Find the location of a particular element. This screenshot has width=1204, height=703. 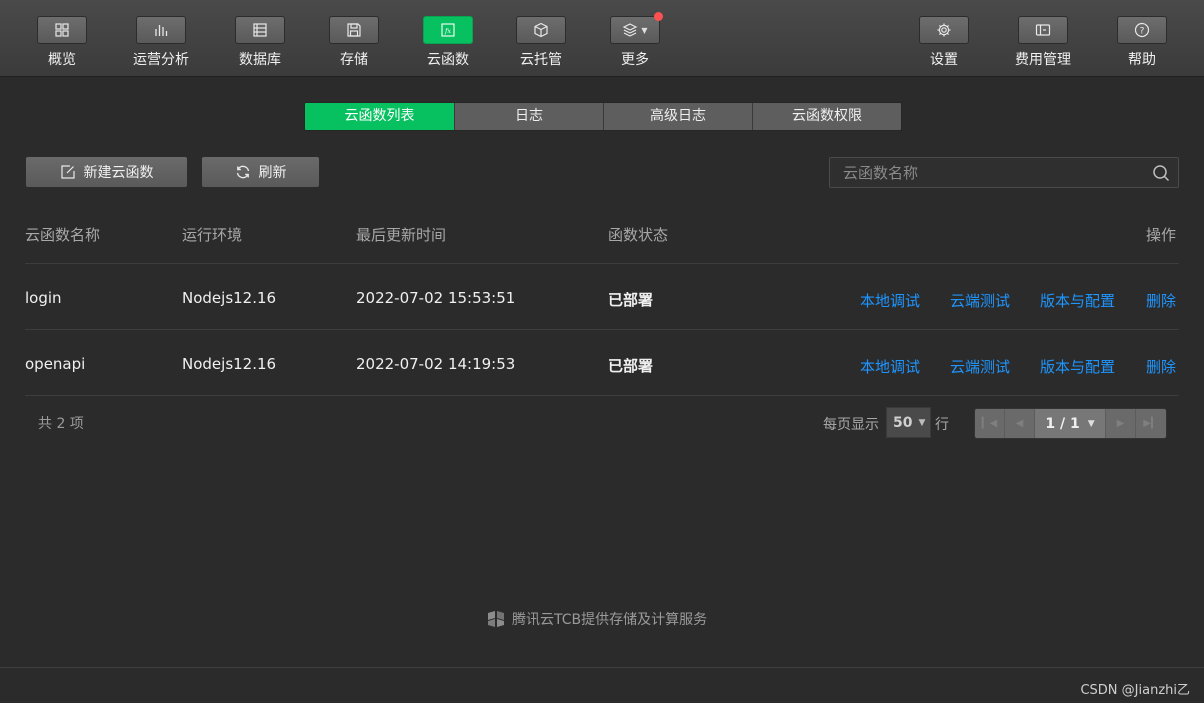

header-runtime: 运行环境 is located at coordinates (212, 235).